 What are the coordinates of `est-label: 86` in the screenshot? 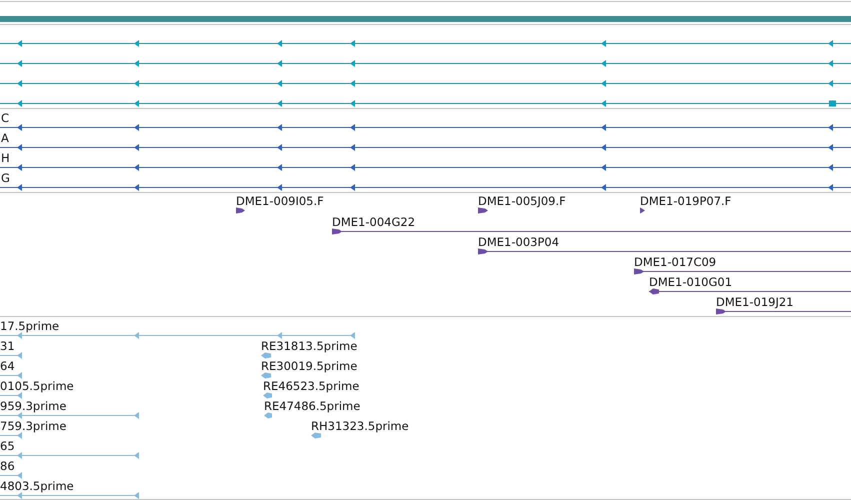 It's located at (7, 466).